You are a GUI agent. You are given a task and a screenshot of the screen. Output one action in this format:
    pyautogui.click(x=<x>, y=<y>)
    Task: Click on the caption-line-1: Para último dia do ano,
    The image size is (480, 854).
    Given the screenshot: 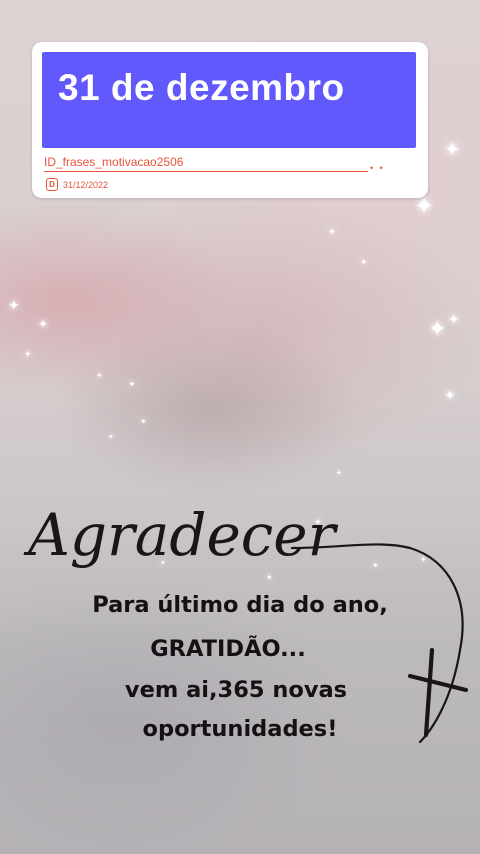 What is the action you would take?
    pyautogui.click(x=240, y=605)
    